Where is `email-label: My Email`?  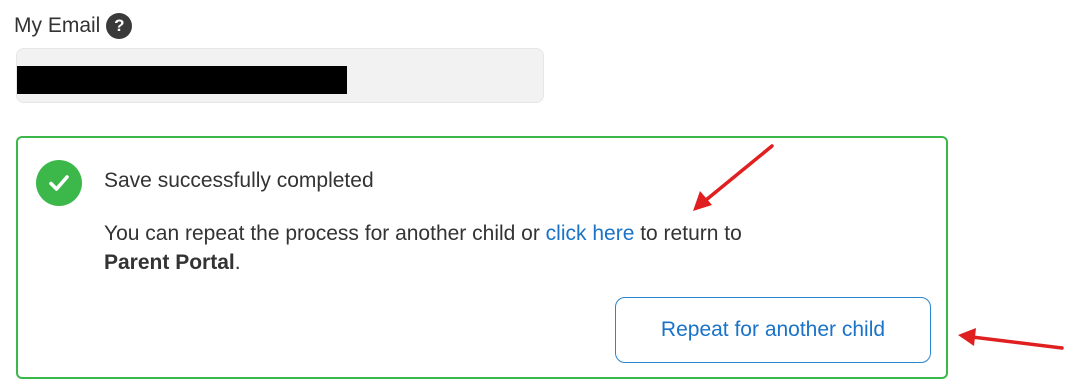
email-label: My Email is located at coordinates (57, 25).